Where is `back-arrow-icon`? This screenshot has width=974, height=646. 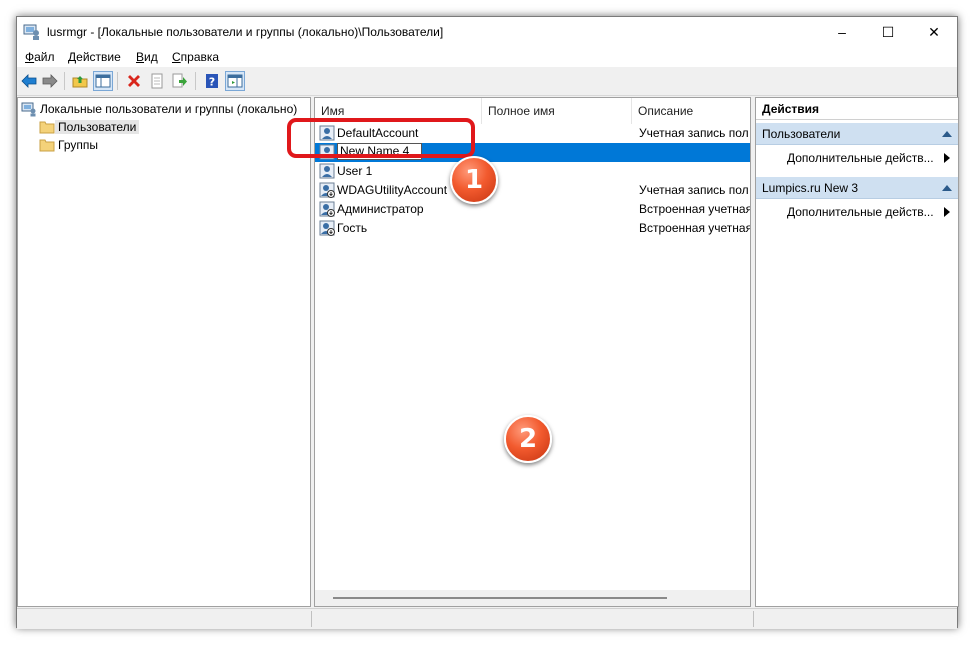 back-arrow-icon is located at coordinates (29, 81).